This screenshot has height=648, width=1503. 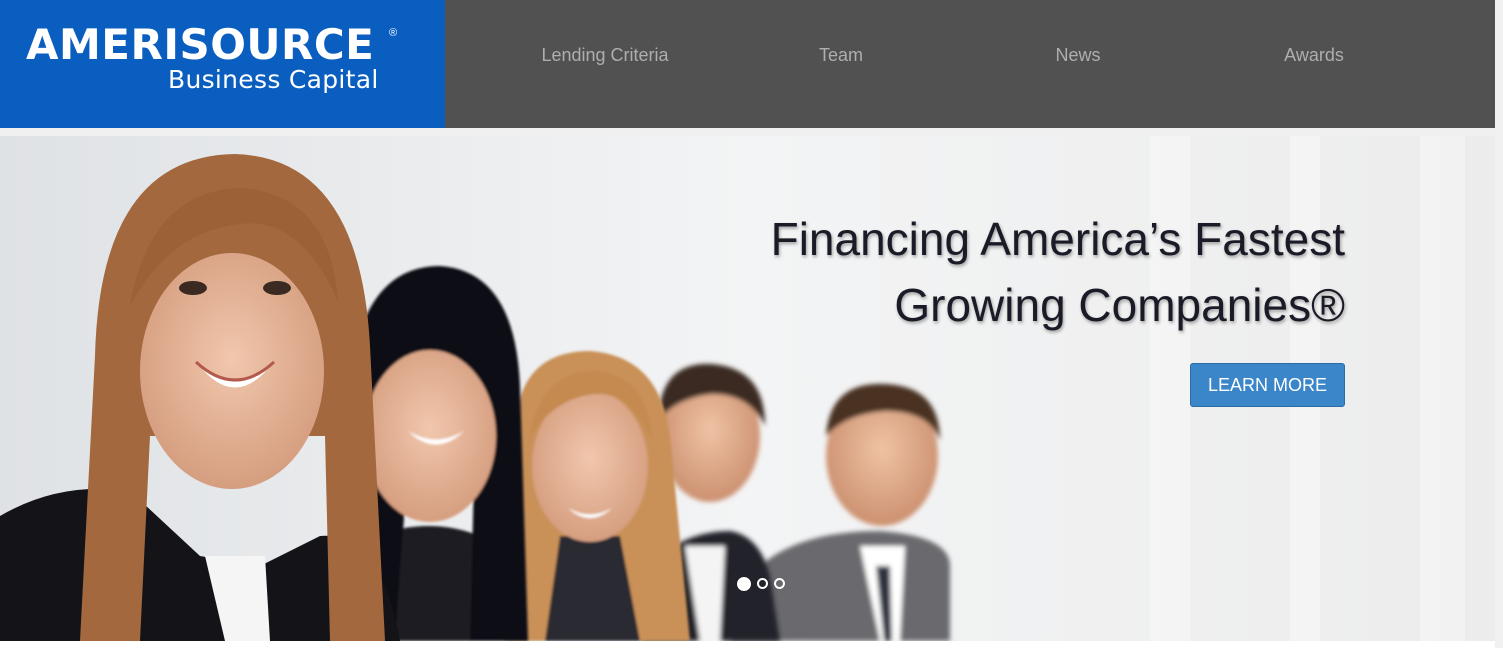 What do you see at coordinates (841, 55) in the screenshot?
I see `nav-item-team: Team` at bounding box center [841, 55].